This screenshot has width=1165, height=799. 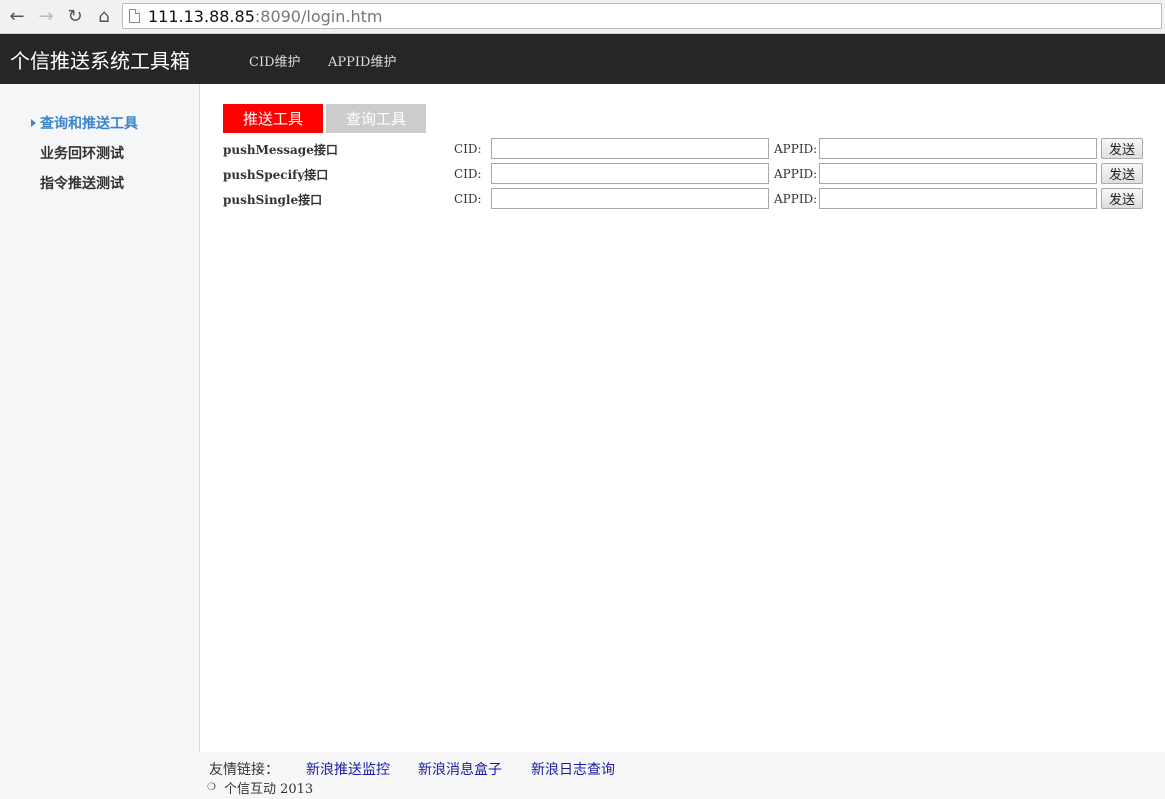 What do you see at coordinates (348, 769) in the screenshot?
I see `link-sina-push-monitor: 新浪推送监控` at bounding box center [348, 769].